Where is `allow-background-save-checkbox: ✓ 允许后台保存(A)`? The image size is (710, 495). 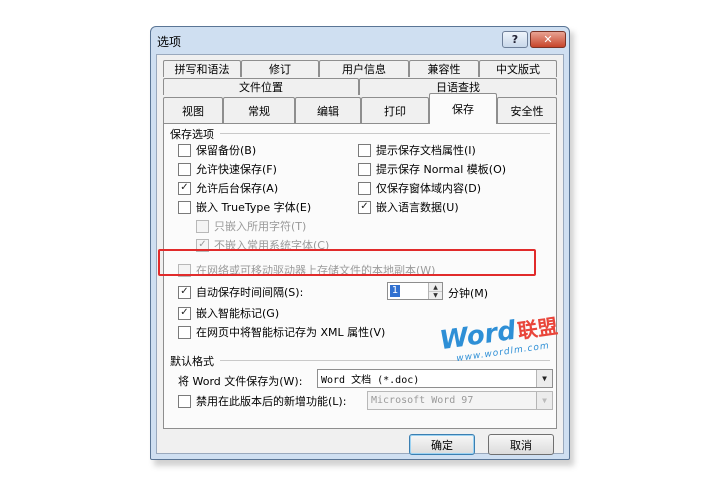
allow-background-save-checkbox: ✓ 允许后台保存(A) is located at coordinates (228, 188).